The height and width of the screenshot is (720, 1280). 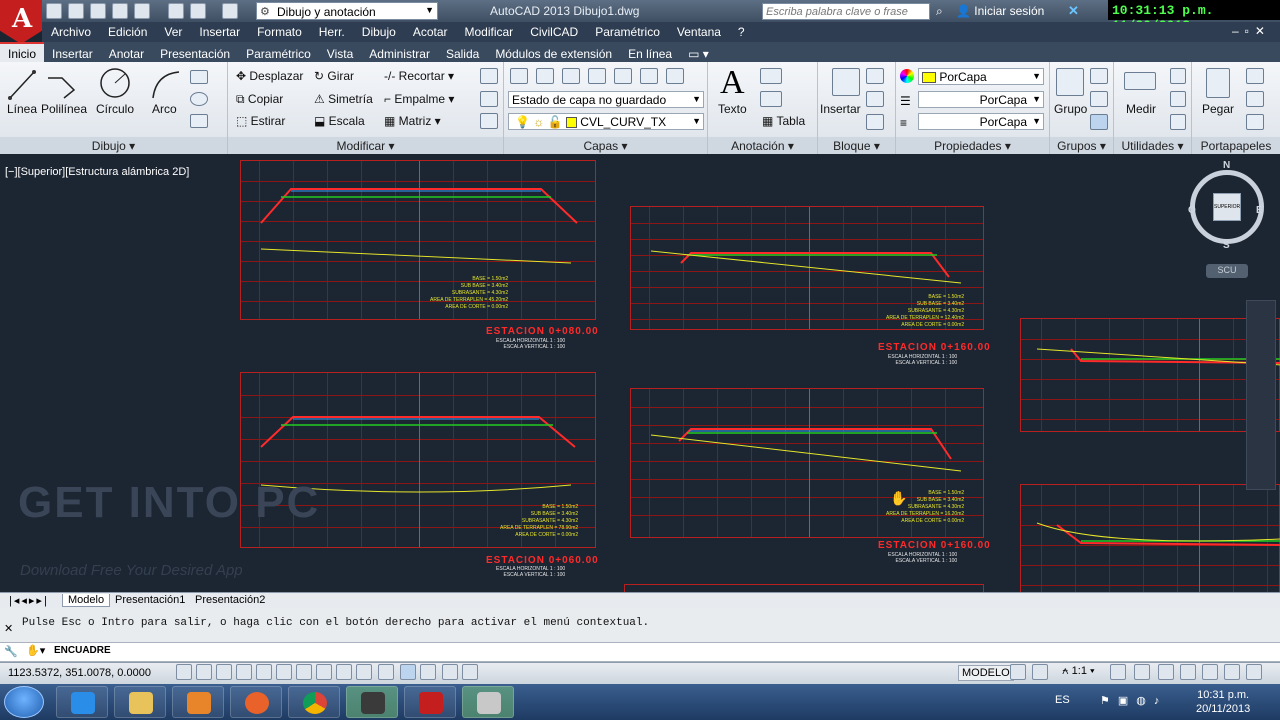 What do you see at coordinates (364, 672) in the screenshot?
I see `dynamic-input-icon` at bounding box center [364, 672].